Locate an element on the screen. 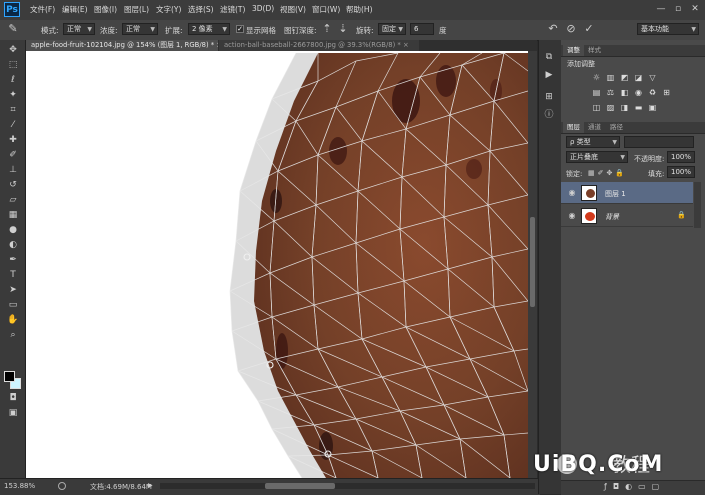 This screenshot has height=495, width=705. posterize-icon: ▨ is located at coordinates (610, 108).